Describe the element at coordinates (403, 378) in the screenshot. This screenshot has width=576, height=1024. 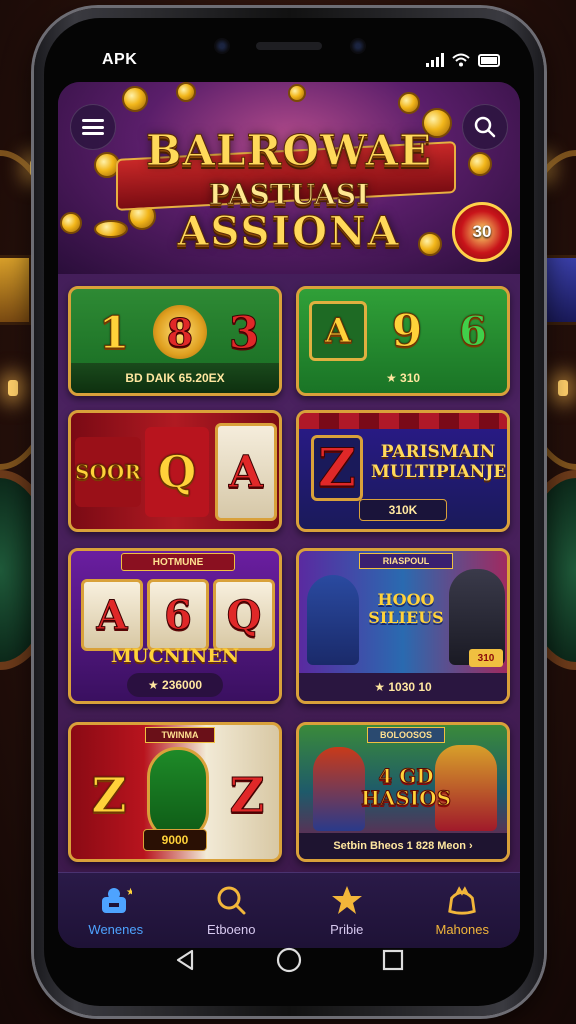
I see `game-card-caption: ★ 310` at that location.